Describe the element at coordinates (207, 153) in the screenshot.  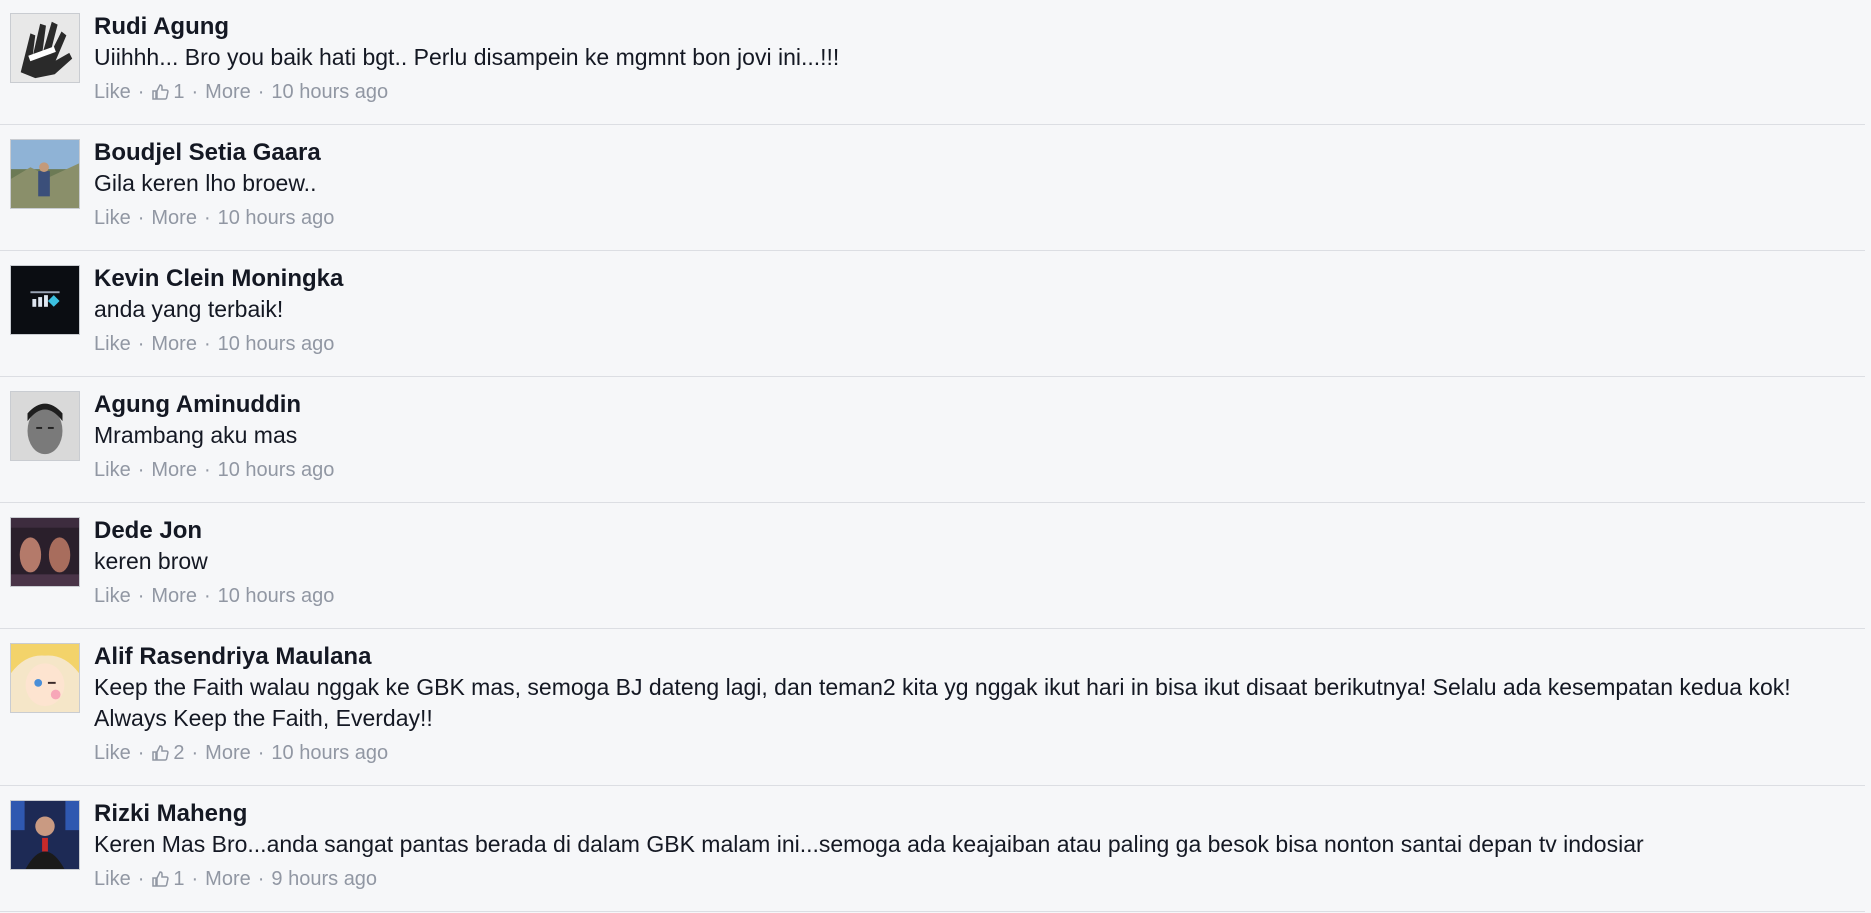
I see `comment-author: Boudjel Setia Gaara` at that location.